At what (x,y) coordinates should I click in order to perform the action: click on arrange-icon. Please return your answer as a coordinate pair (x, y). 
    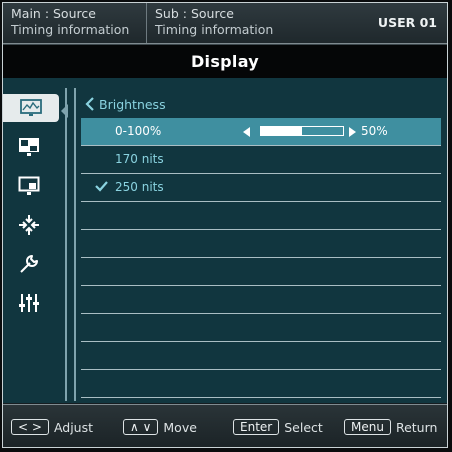
    Looking at the image, I should click on (29, 225).